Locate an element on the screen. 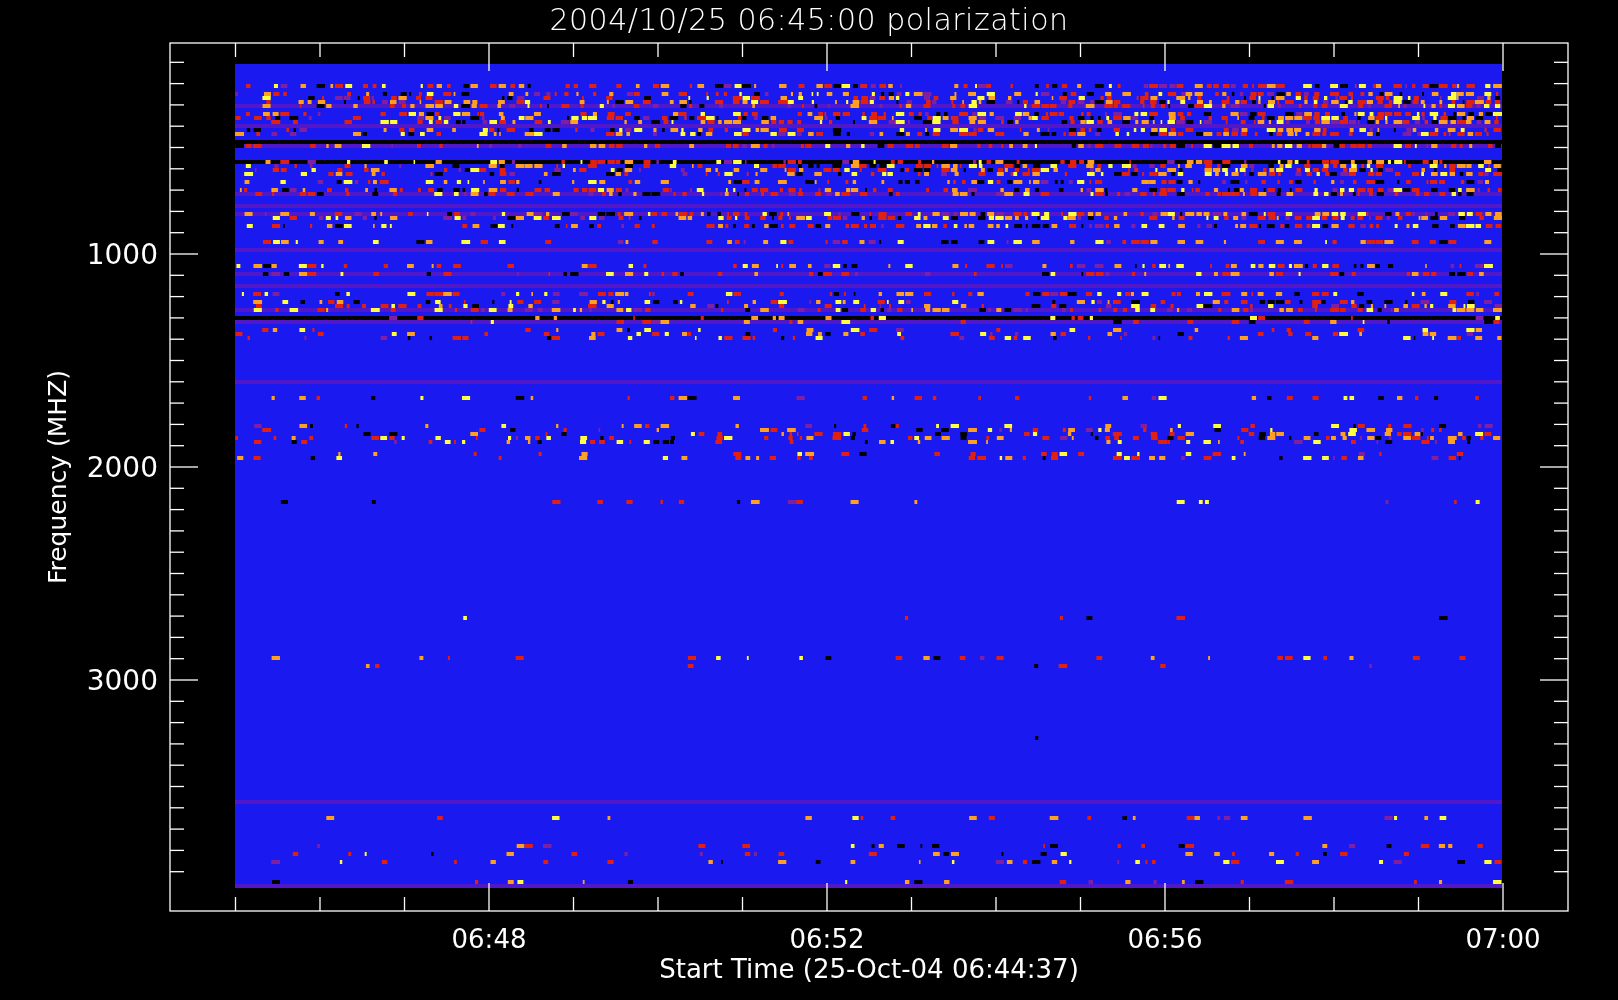  chart-title: 2004/10/25 06:45:00 polarization is located at coordinates (809, 20).